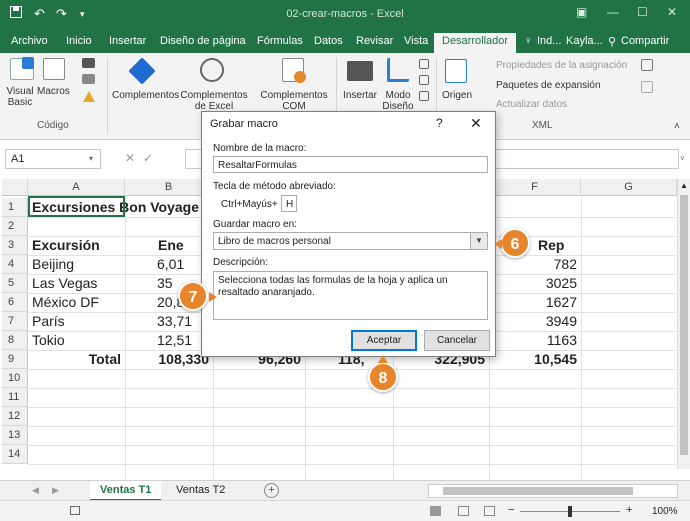  Describe the element at coordinates (398, 70) in the screenshot. I see `modo-diseno-icon` at that location.